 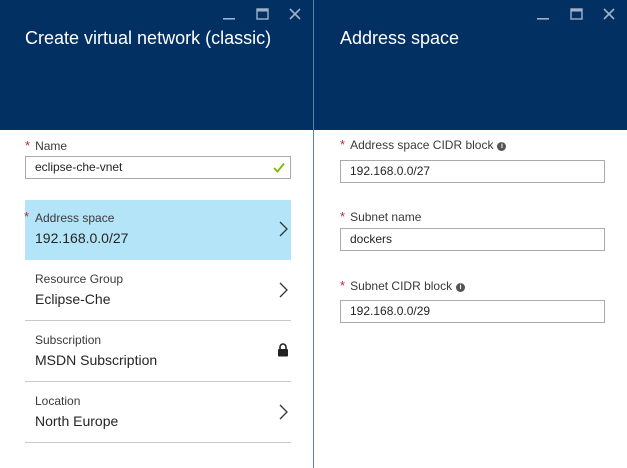 I want to click on name-label-text: Name, so click(x=51, y=146).